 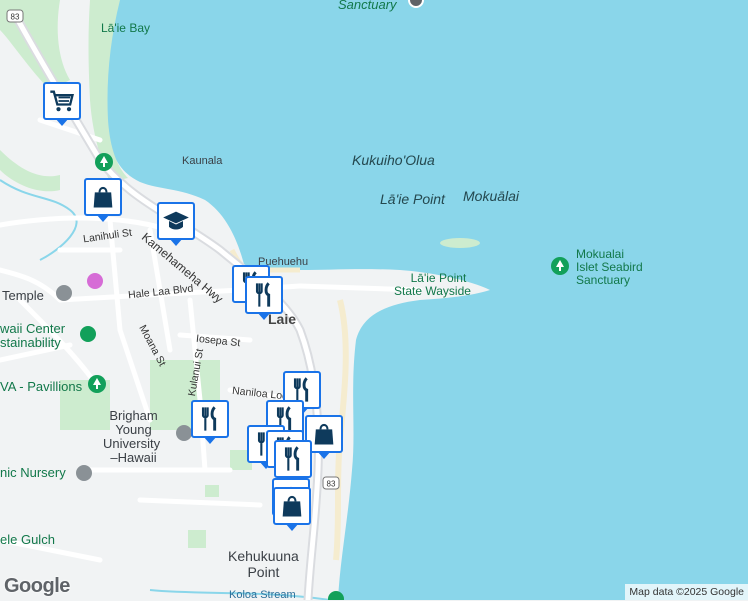 I want to click on label-state-wayside: Lā'ie Point State Wayside, so click(x=432, y=285).